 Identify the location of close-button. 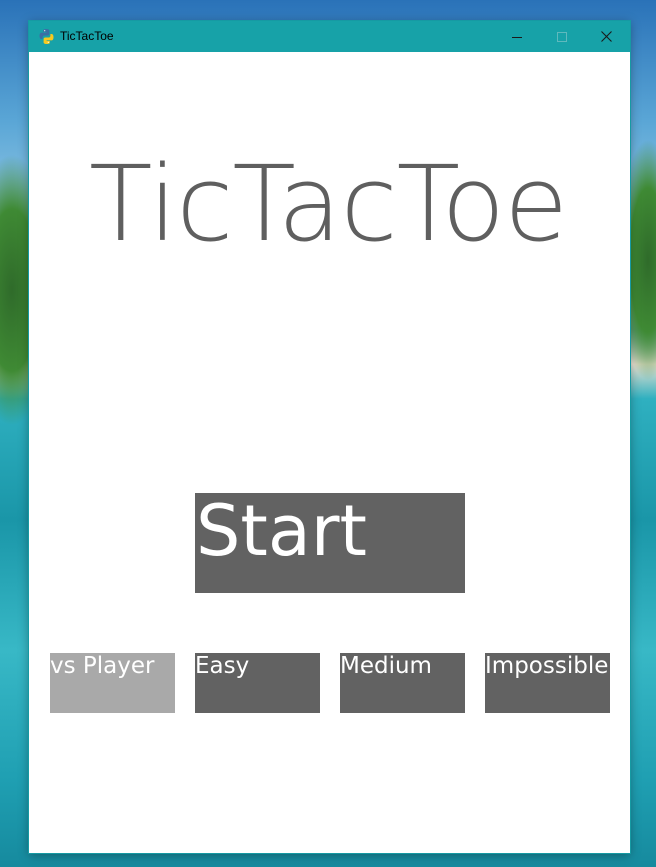
(606, 36).